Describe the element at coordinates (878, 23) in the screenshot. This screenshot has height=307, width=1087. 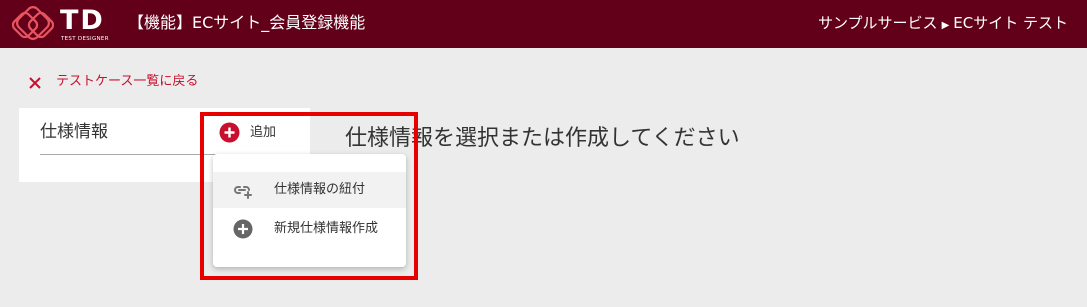
I see `breadcrumb-service: サンプルサービス` at that location.